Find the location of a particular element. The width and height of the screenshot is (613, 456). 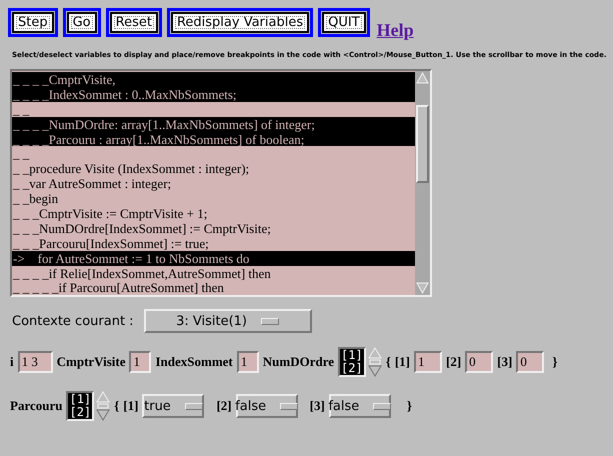

scroll-up-arrow-icon is located at coordinates (422, 78).